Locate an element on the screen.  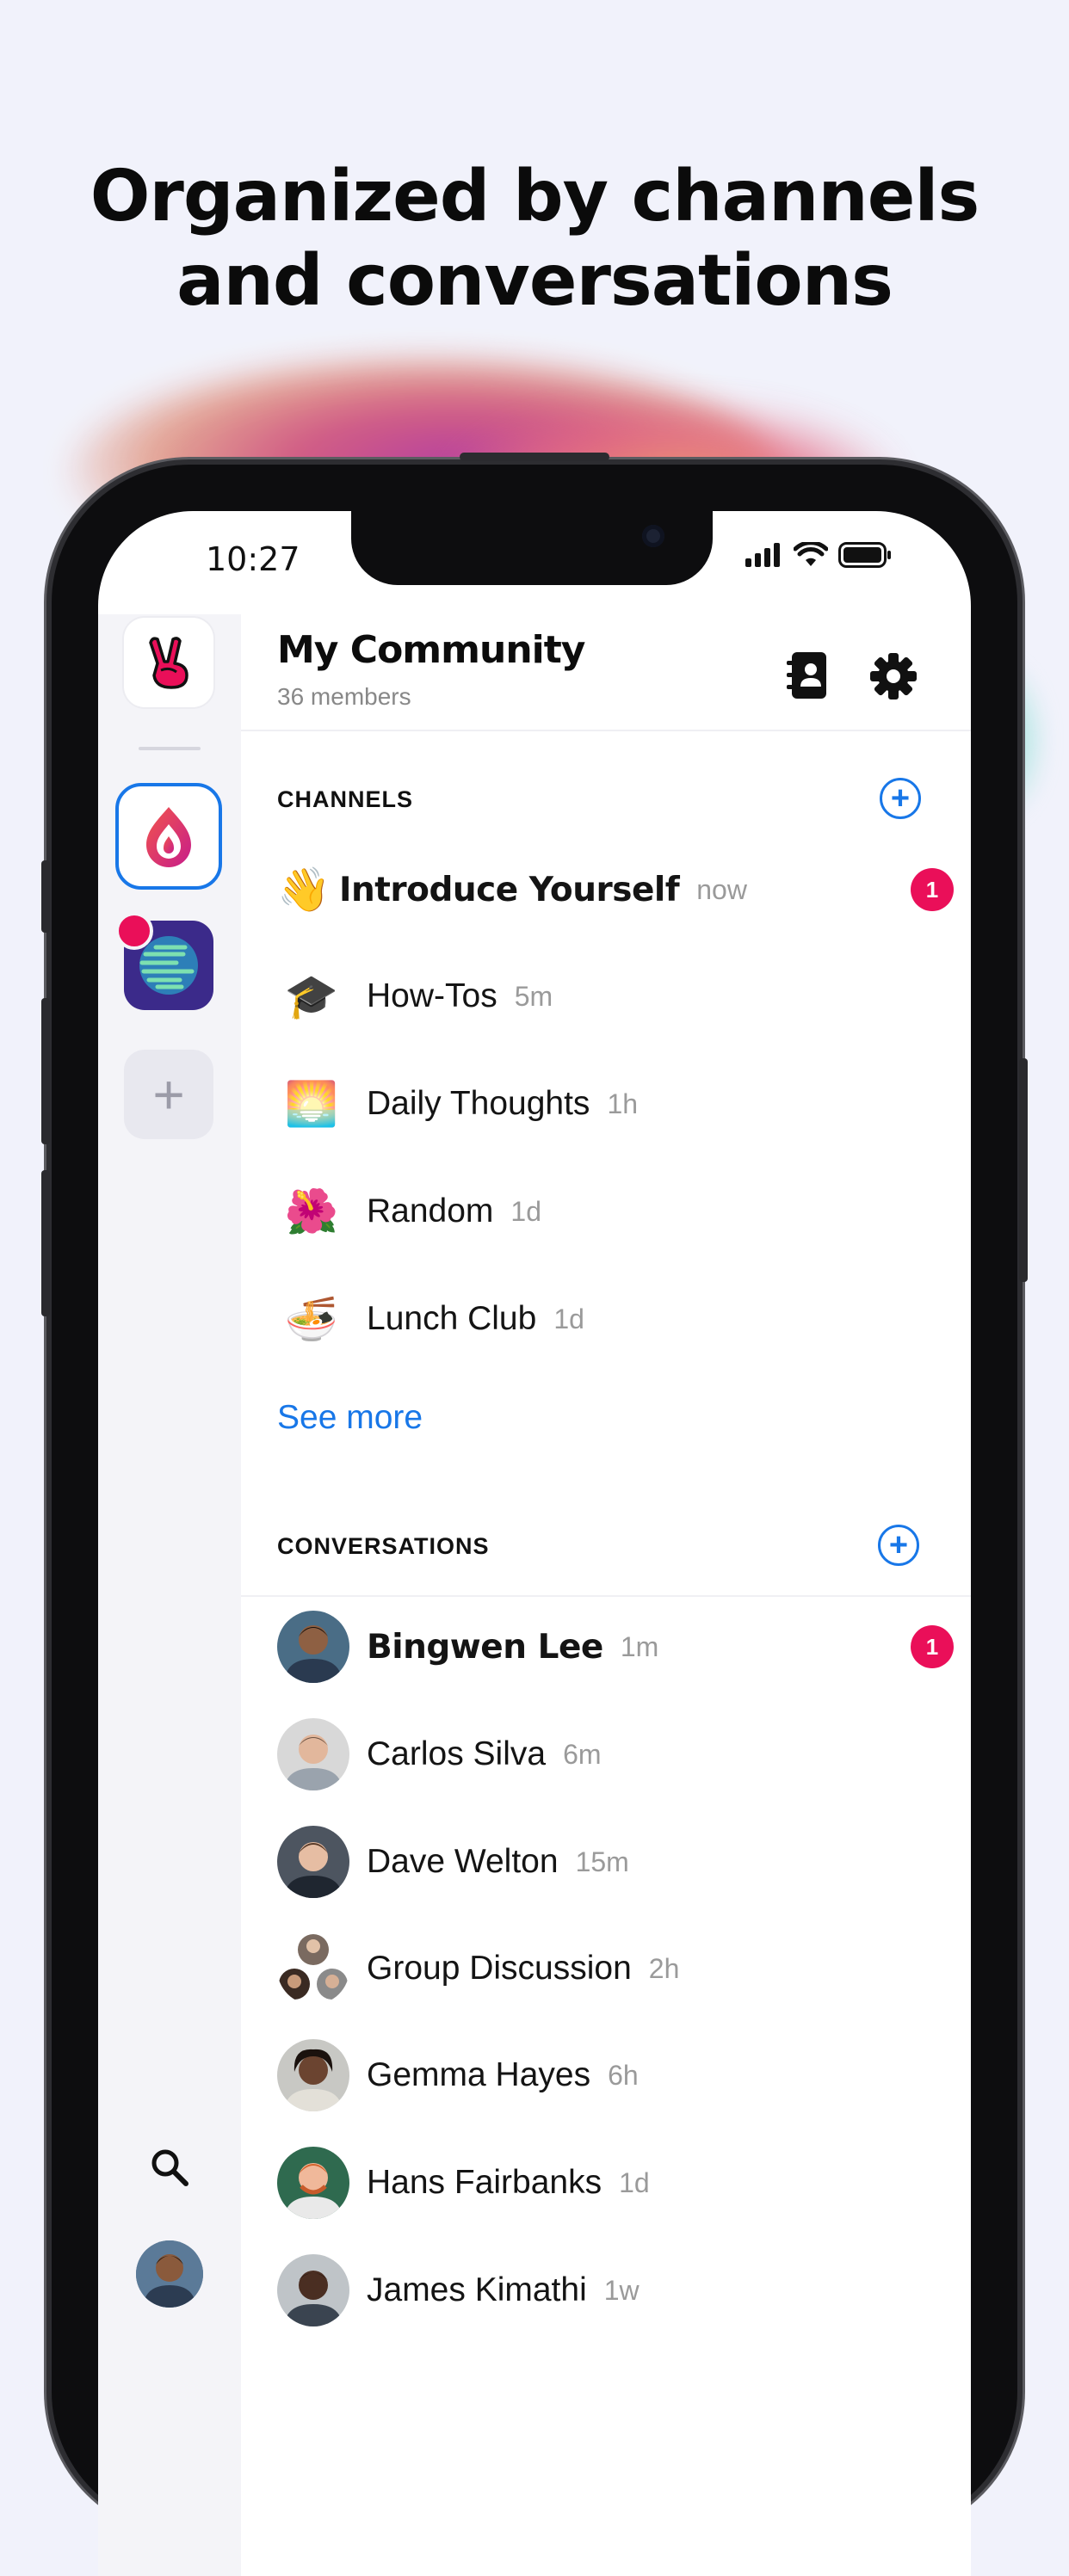
conversation-time: 15m is located at coordinates (602, 1862).